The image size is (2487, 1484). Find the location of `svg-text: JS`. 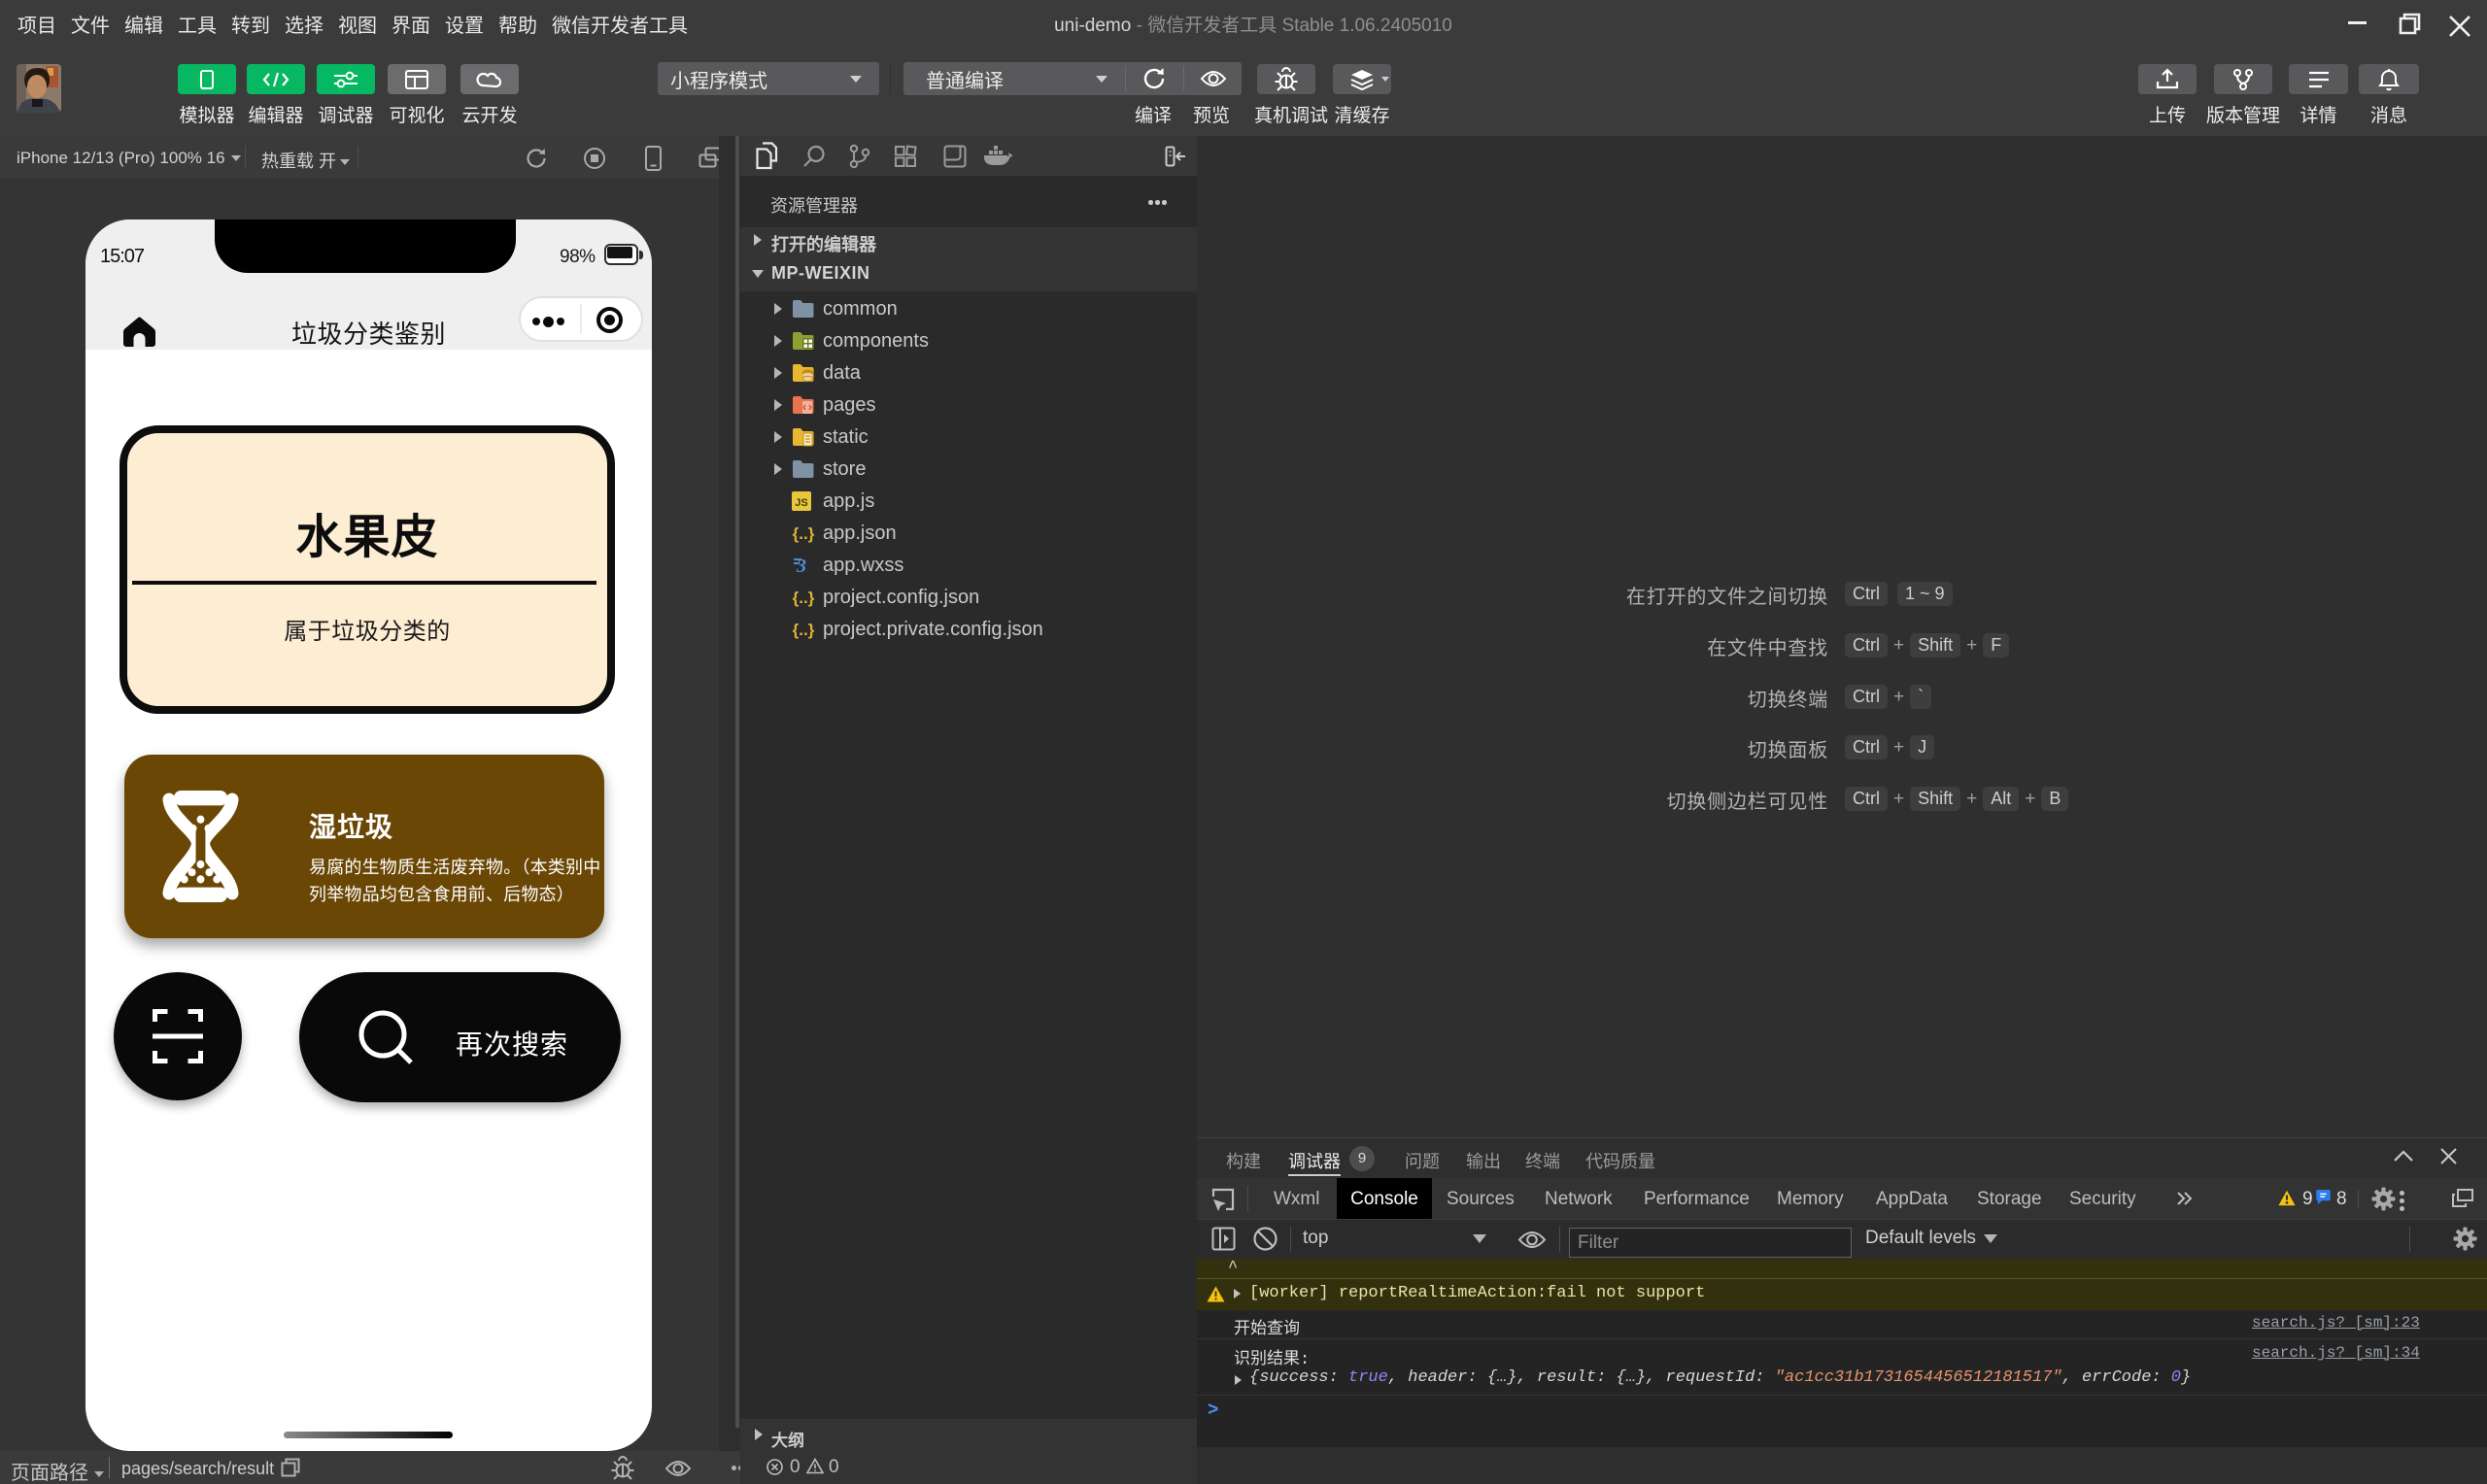

svg-text: JS is located at coordinates (801, 503).